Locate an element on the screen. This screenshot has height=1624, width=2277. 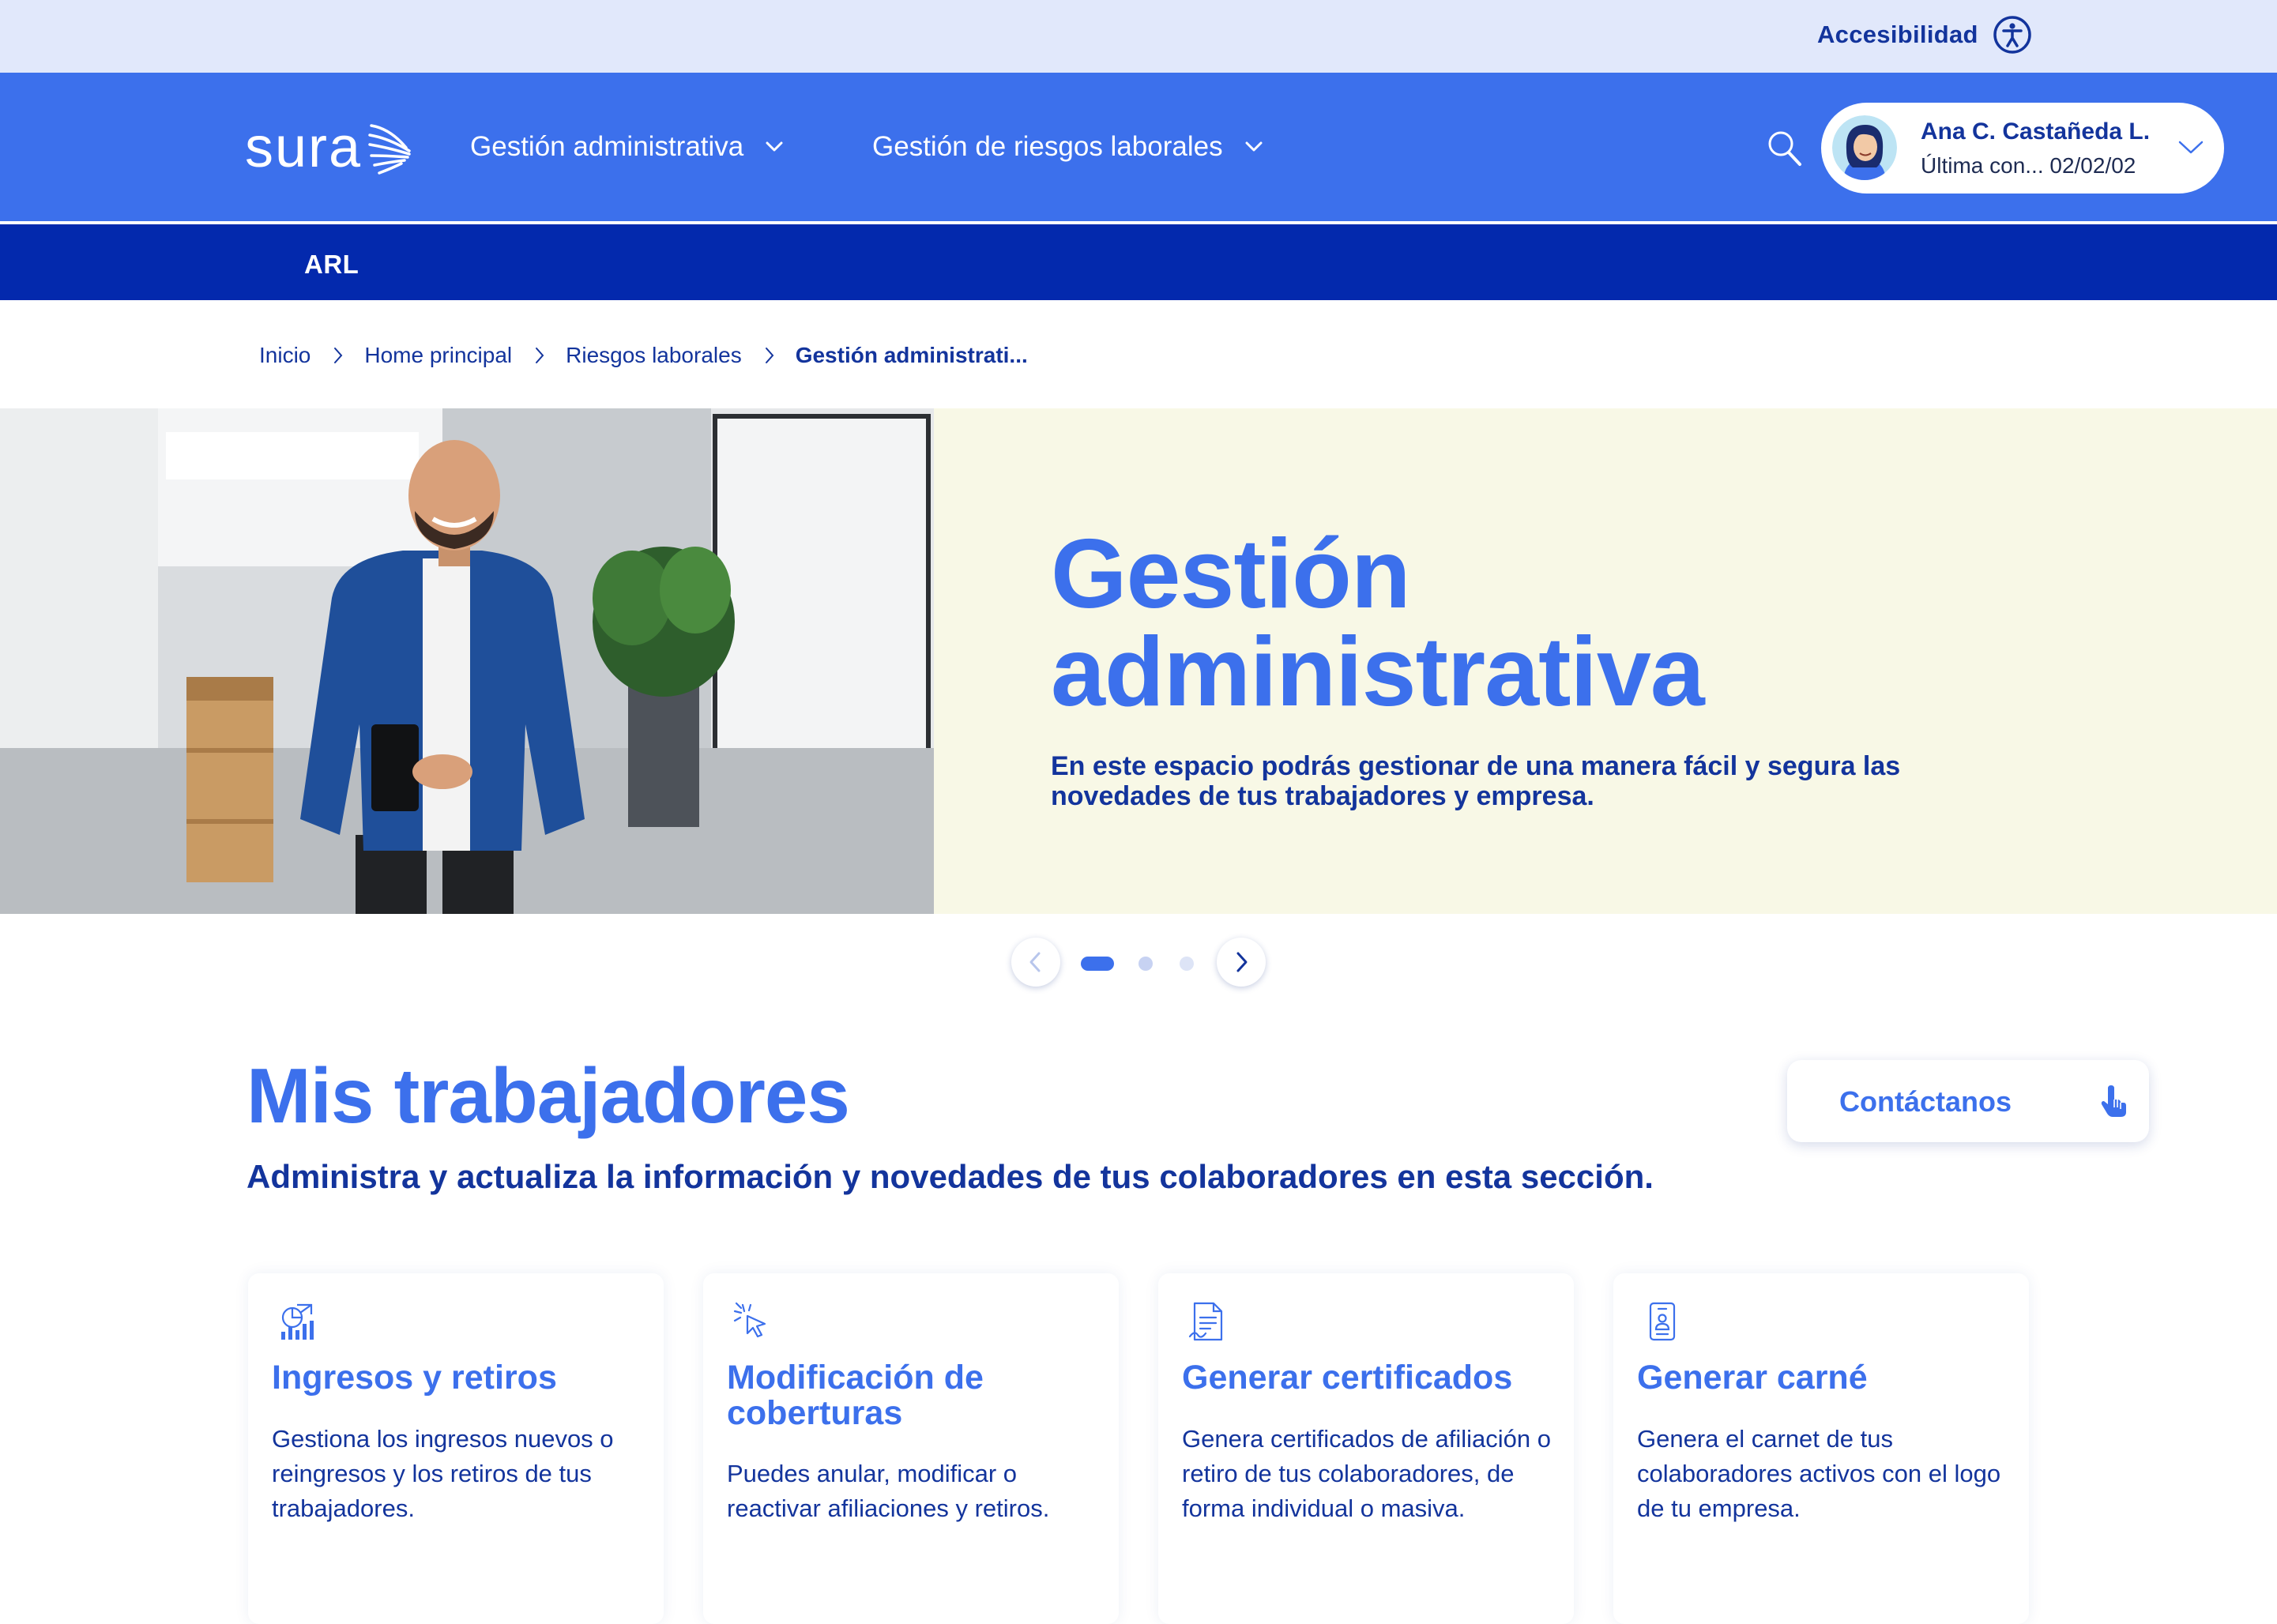
contact-button-label: Contáctanos is located at coordinates (1925, 1101).